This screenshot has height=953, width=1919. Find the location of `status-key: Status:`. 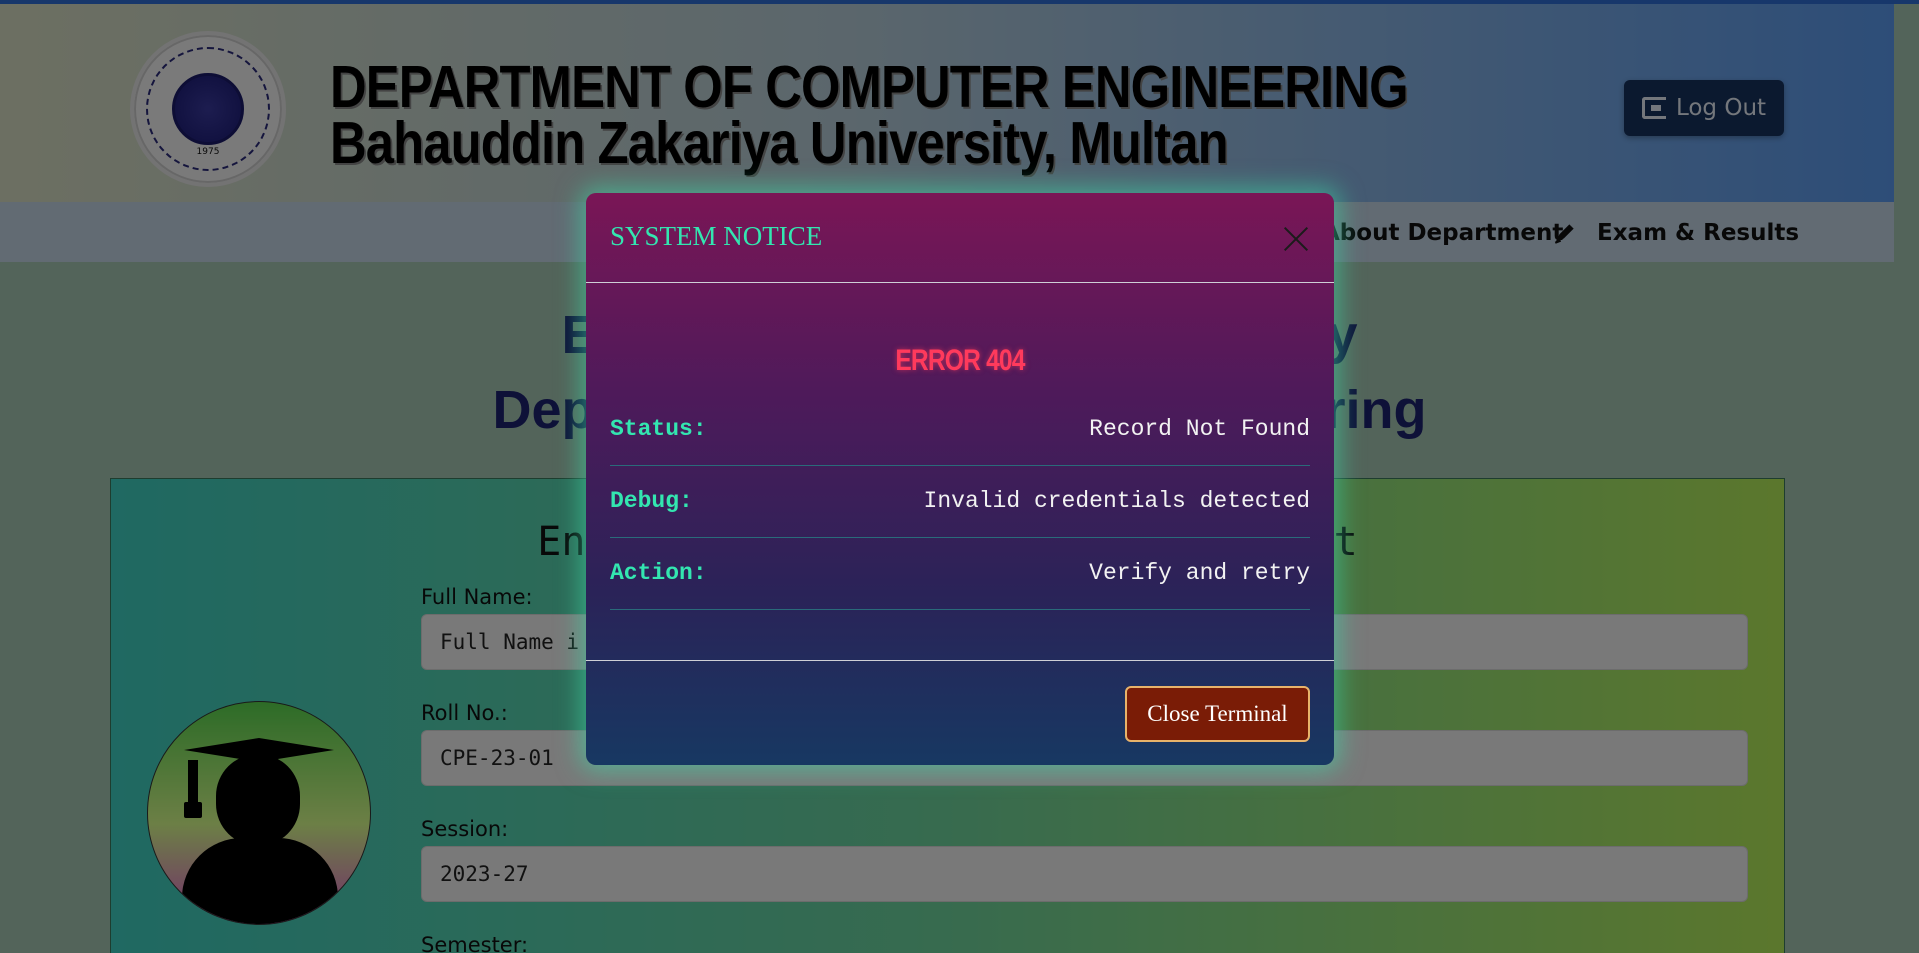

status-key: Status: is located at coordinates (658, 429).